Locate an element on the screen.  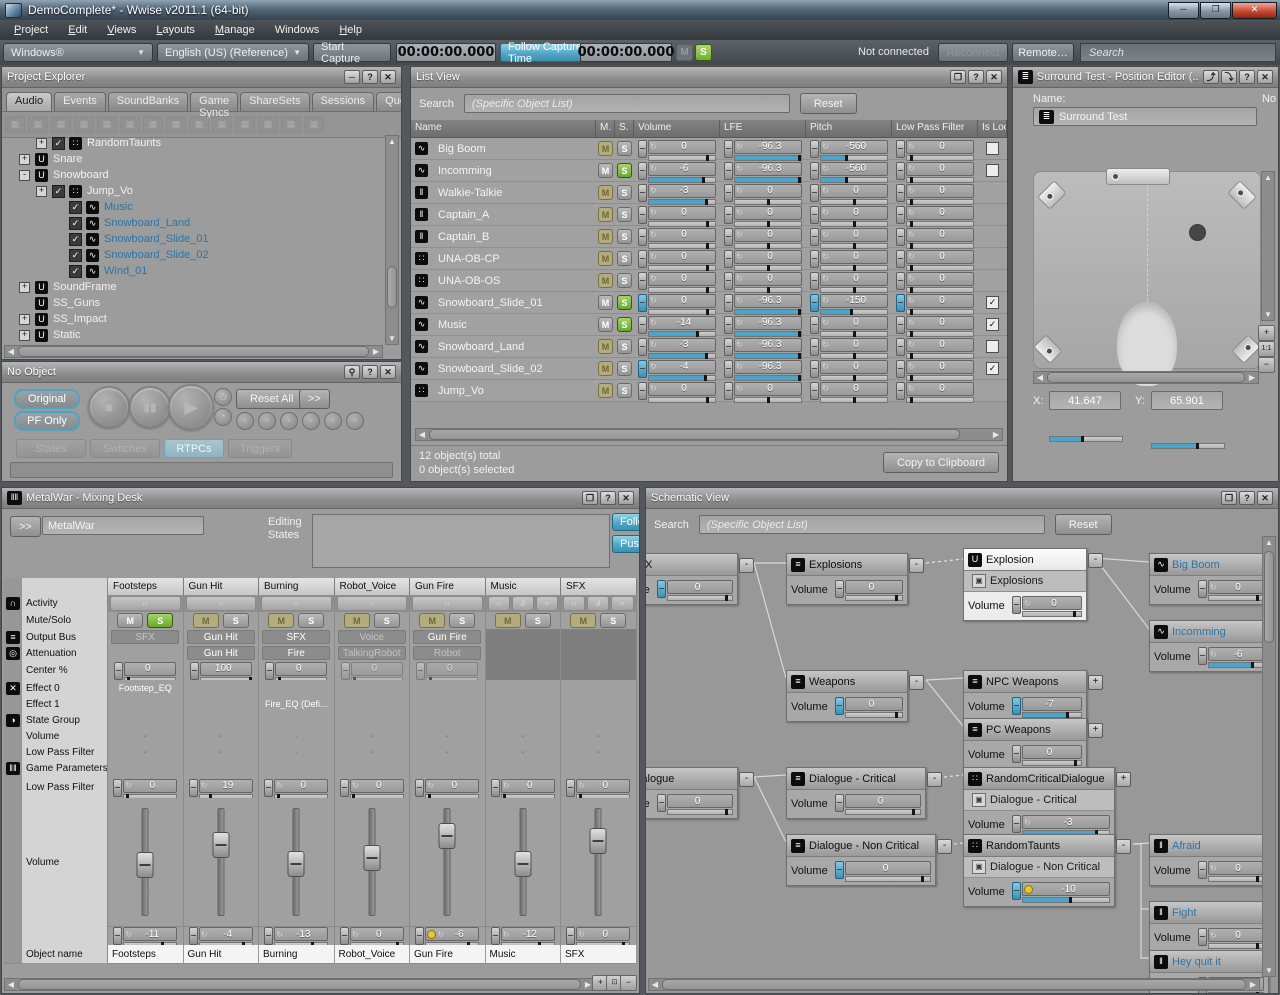
midi-icon: ◦ is located at coordinates (267, 421).